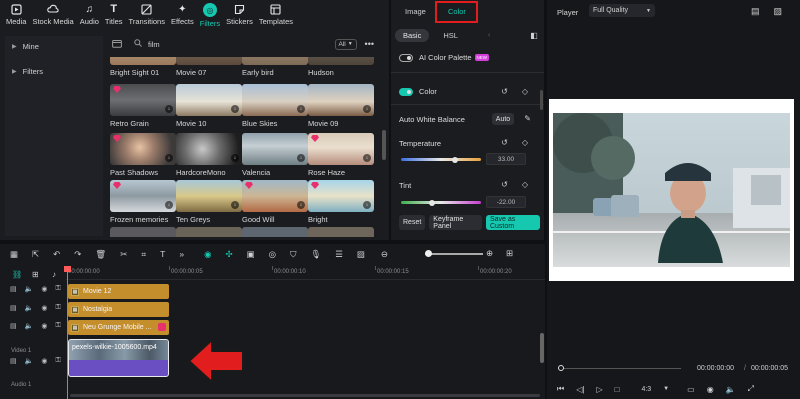 The image size is (800, 399). Describe the element at coordinates (228, 254) in the screenshot. I see `snap-icon: ✣` at that location.